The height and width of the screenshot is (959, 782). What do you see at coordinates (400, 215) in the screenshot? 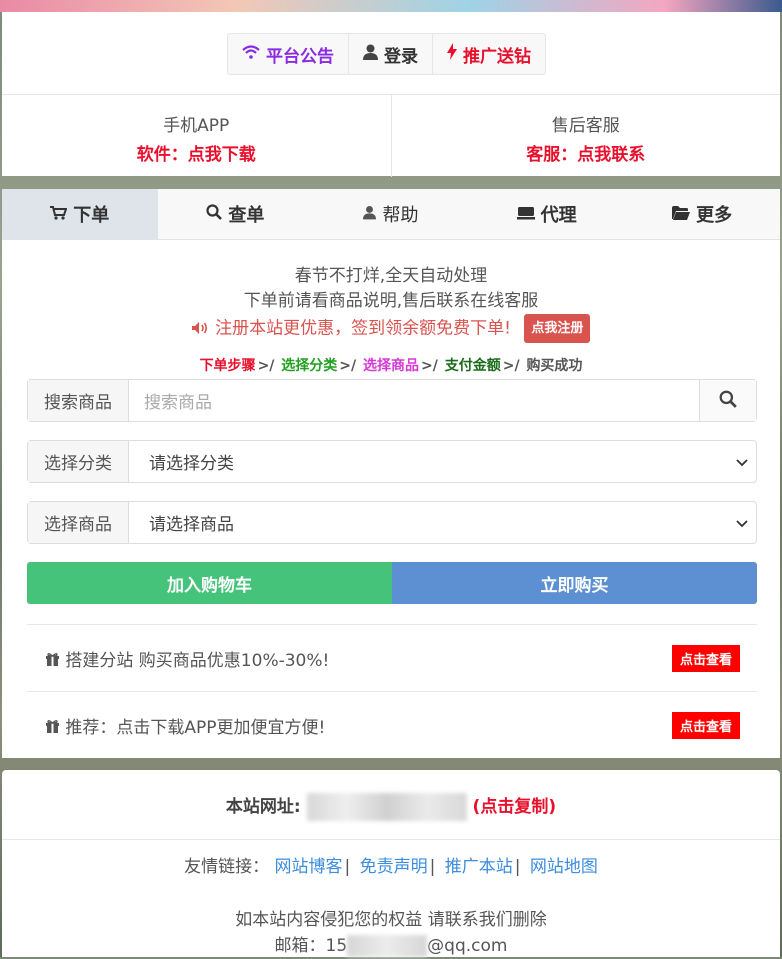
I see `tab-help-label: 帮助` at bounding box center [400, 215].